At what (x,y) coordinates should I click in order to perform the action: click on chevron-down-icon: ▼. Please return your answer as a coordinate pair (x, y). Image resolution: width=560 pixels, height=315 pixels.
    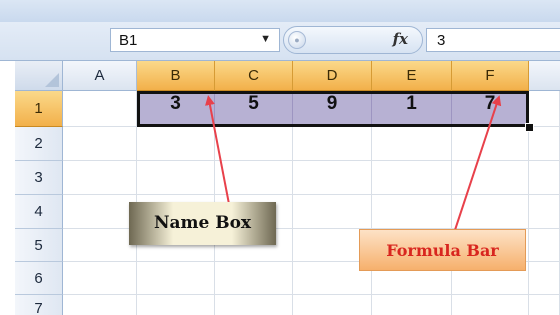
    Looking at the image, I should click on (265, 39).